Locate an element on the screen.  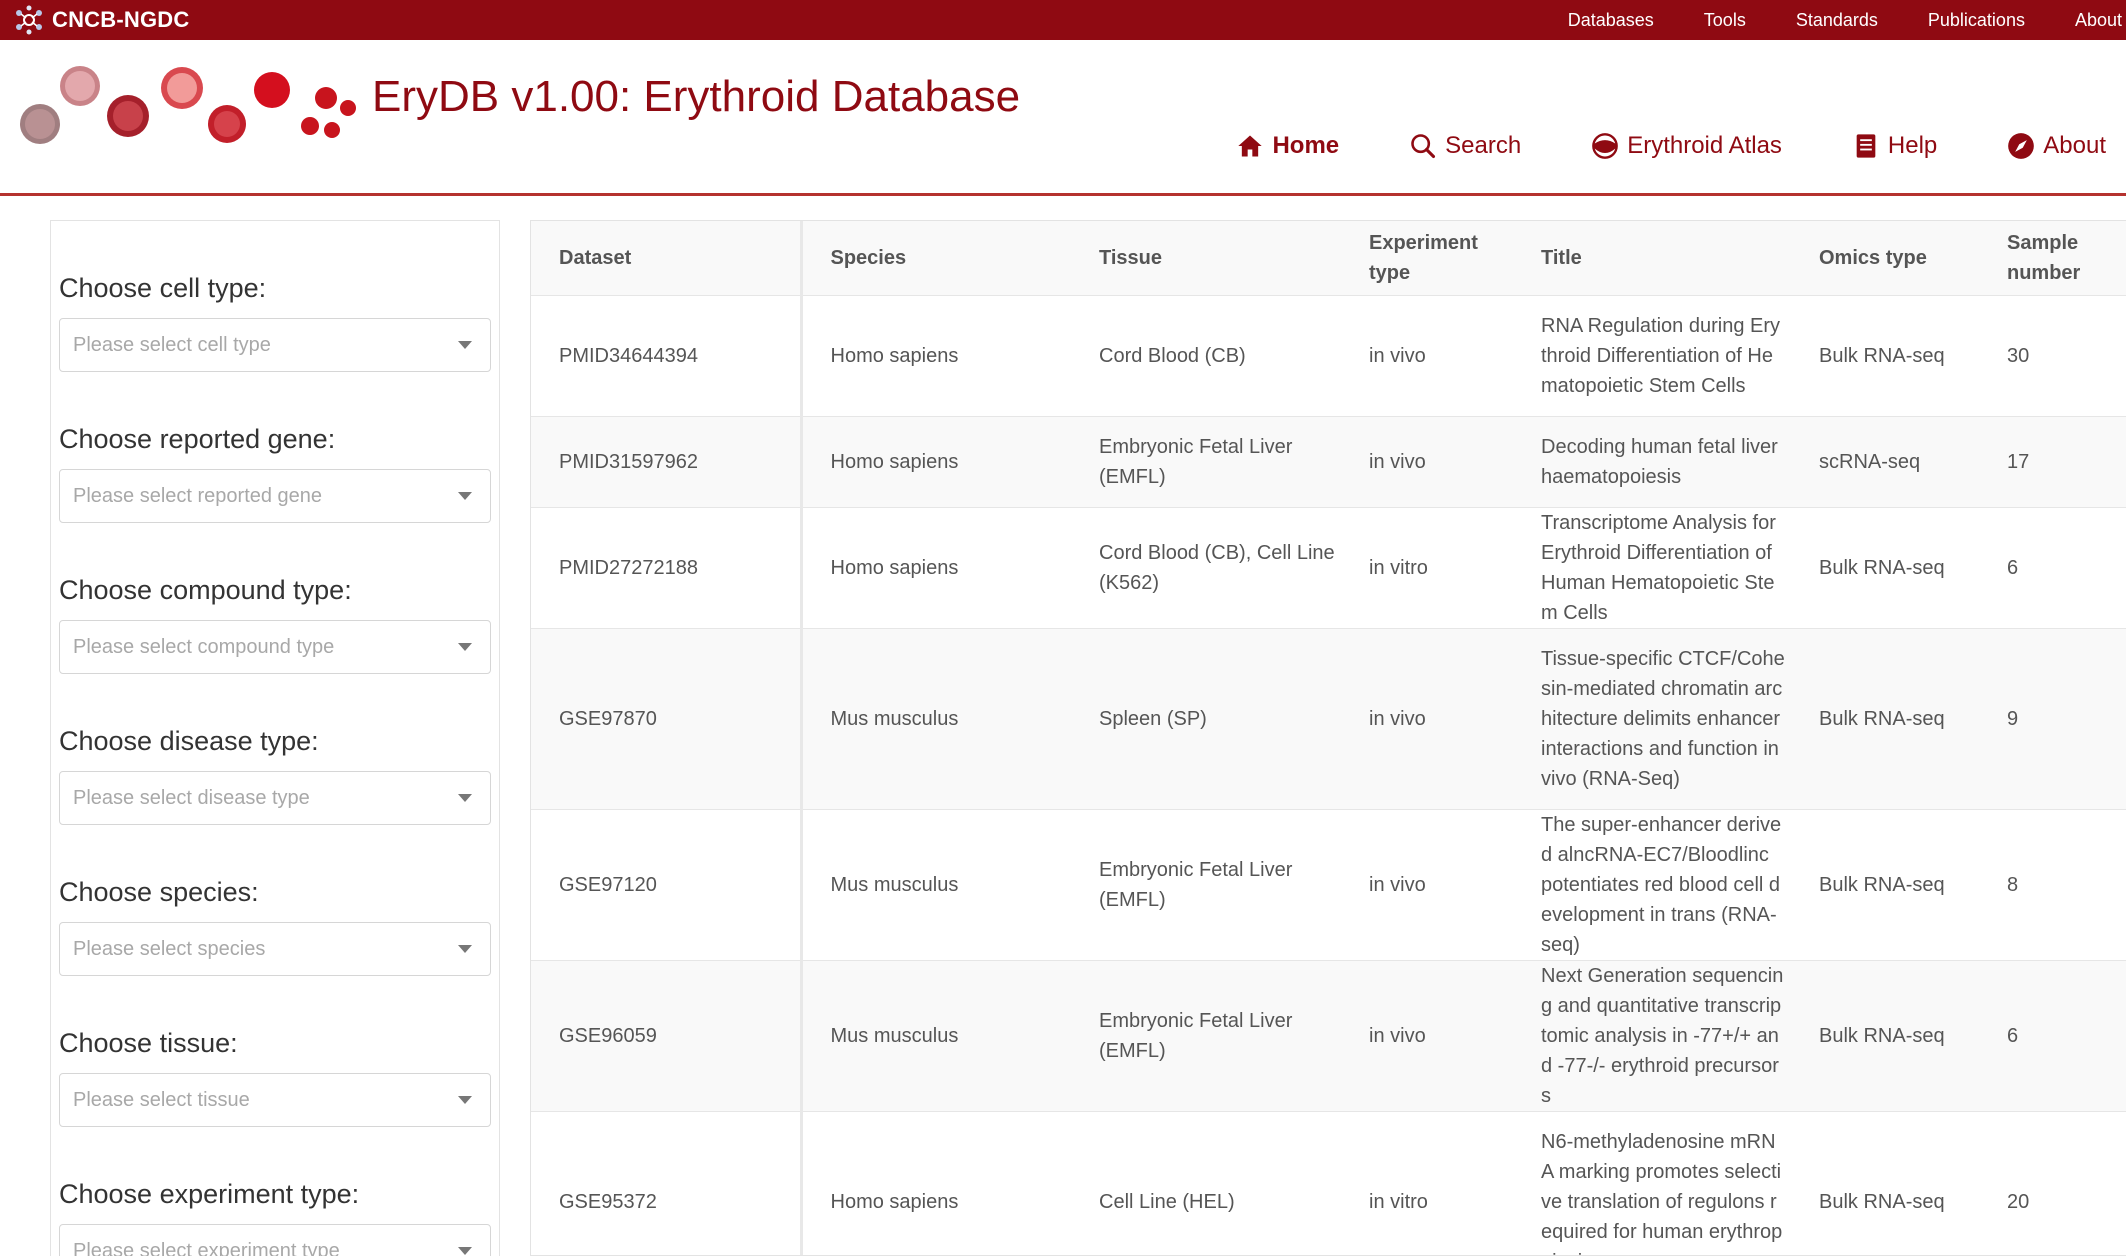
cell-dataset: GSE96059 is located at coordinates (667, 1035).